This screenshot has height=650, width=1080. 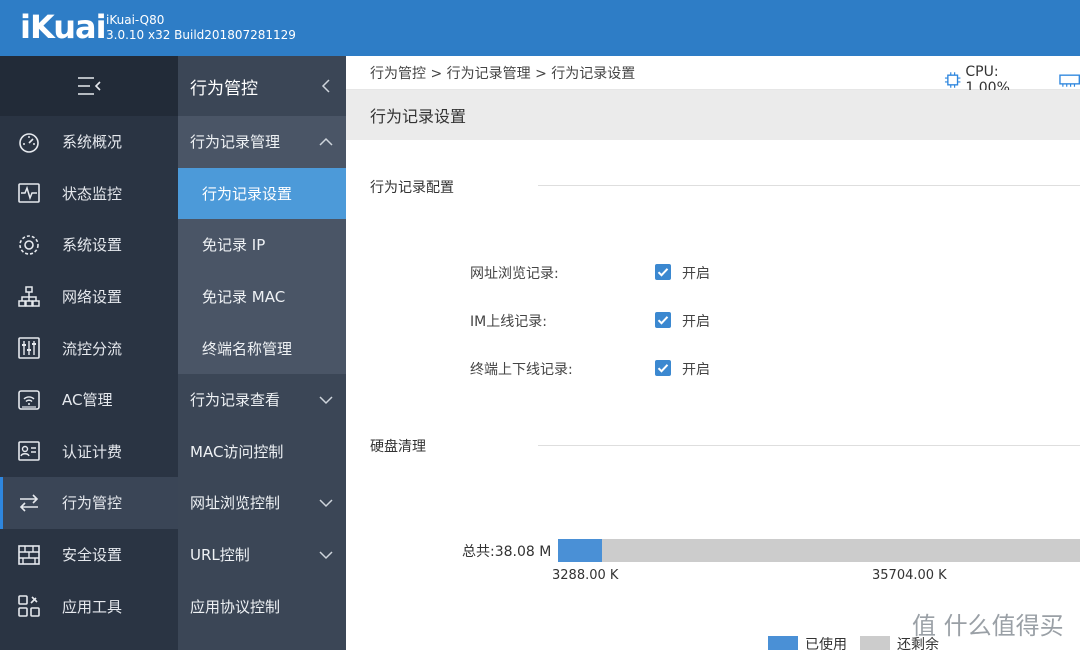 What do you see at coordinates (29, 400) in the screenshot?
I see `wifi-ap-icon` at bounding box center [29, 400].